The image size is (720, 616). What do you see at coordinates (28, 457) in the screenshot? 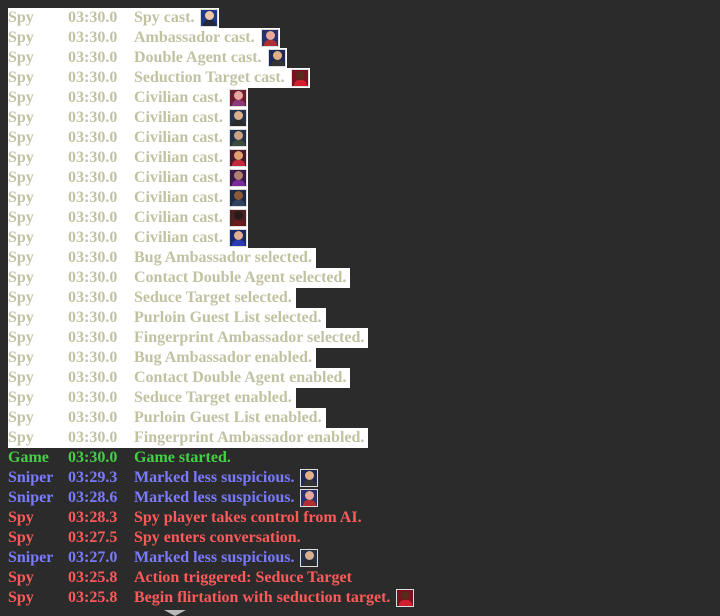
I see `log-actor: Game` at bounding box center [28, 457].